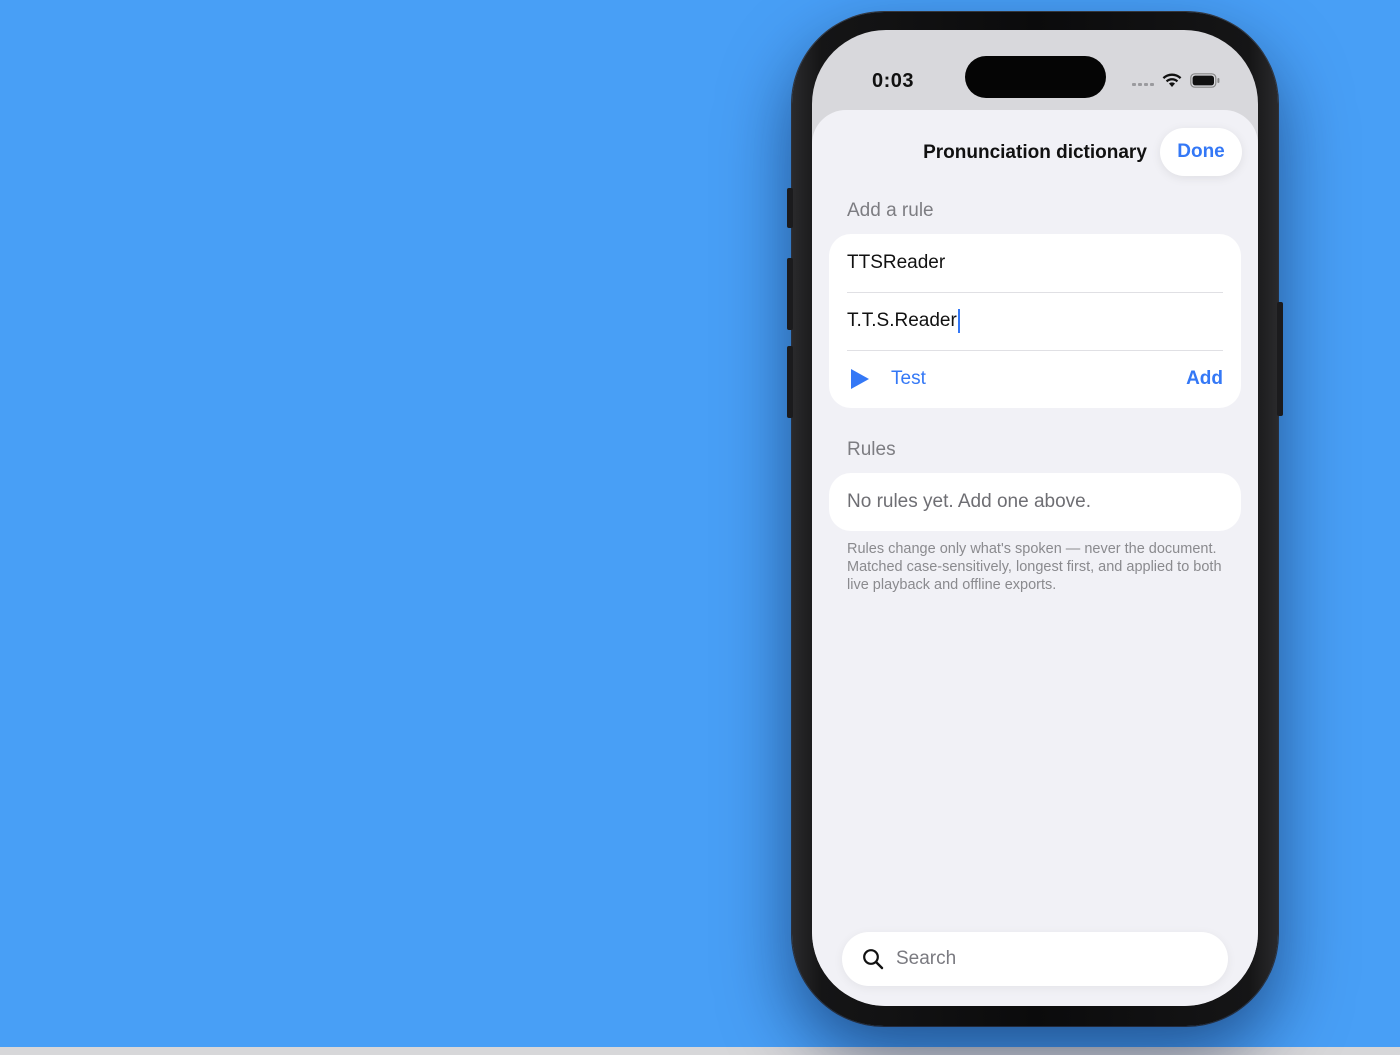 Image resolution: width=1400 pixels, height=1055 pixels. What do you see at coordinates (1035, 379) in the screenshot?
I see `actions-row: Test Add` at bounding box center [1035, 379].